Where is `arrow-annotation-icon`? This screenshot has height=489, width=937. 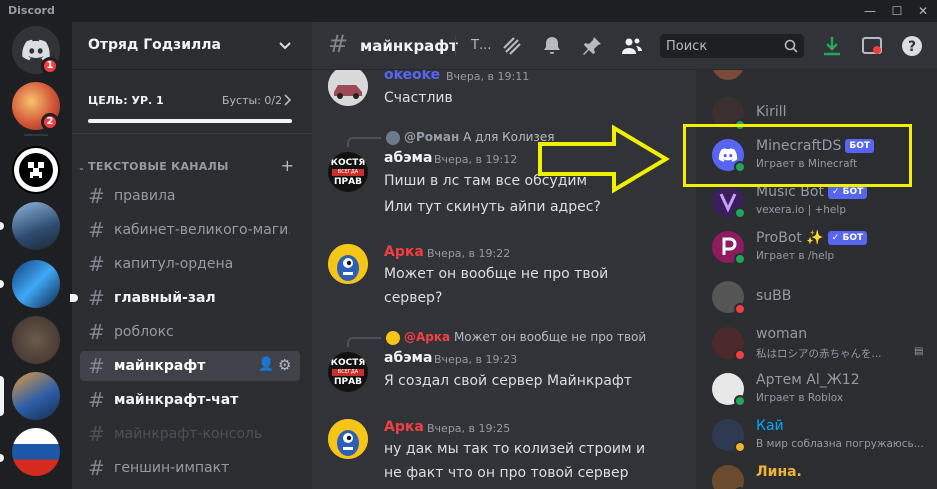 arrow-annotation-icon is located at coordinates (604, 159).